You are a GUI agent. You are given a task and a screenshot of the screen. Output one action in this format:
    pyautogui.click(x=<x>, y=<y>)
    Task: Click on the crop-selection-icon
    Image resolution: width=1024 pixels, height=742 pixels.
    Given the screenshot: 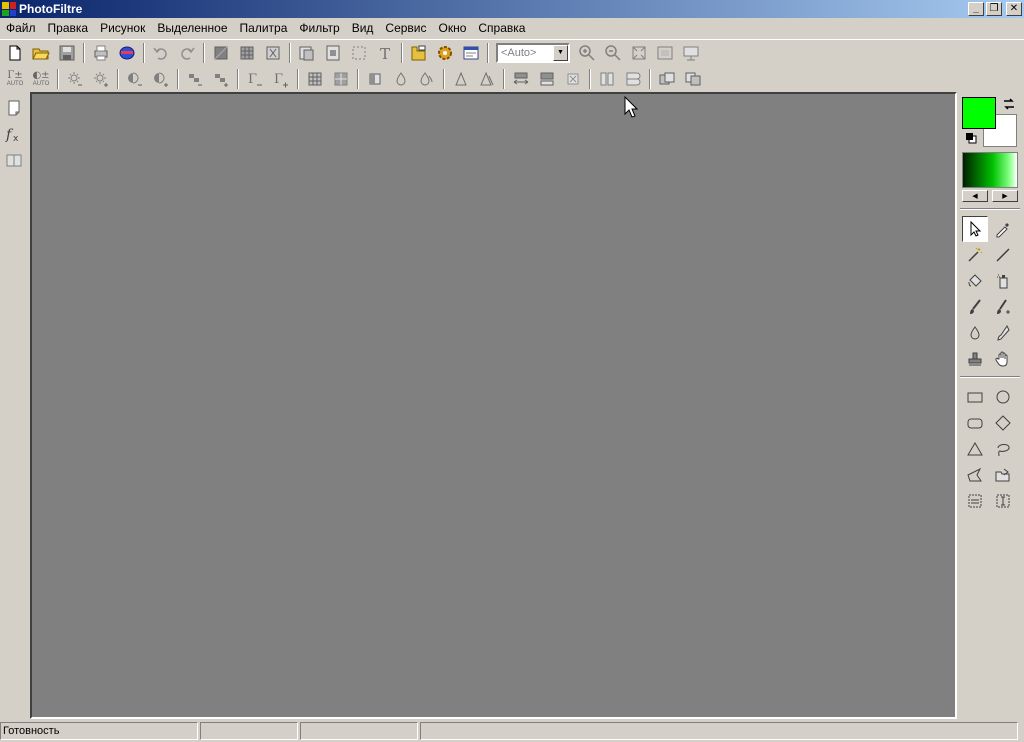 What is the action you would take?
    pyautogui.click(x=359, y=53)
    